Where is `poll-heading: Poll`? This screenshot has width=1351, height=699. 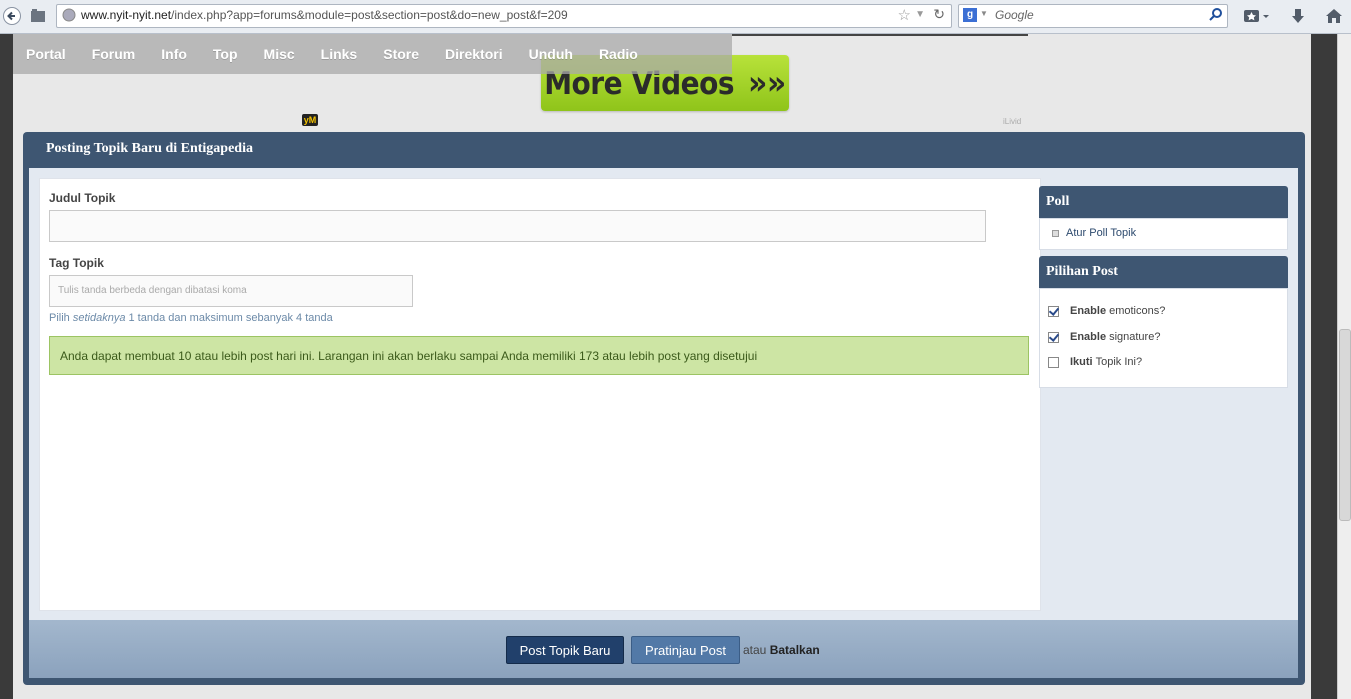 poll-heading: Poll is located at coordinates (1163, 202).